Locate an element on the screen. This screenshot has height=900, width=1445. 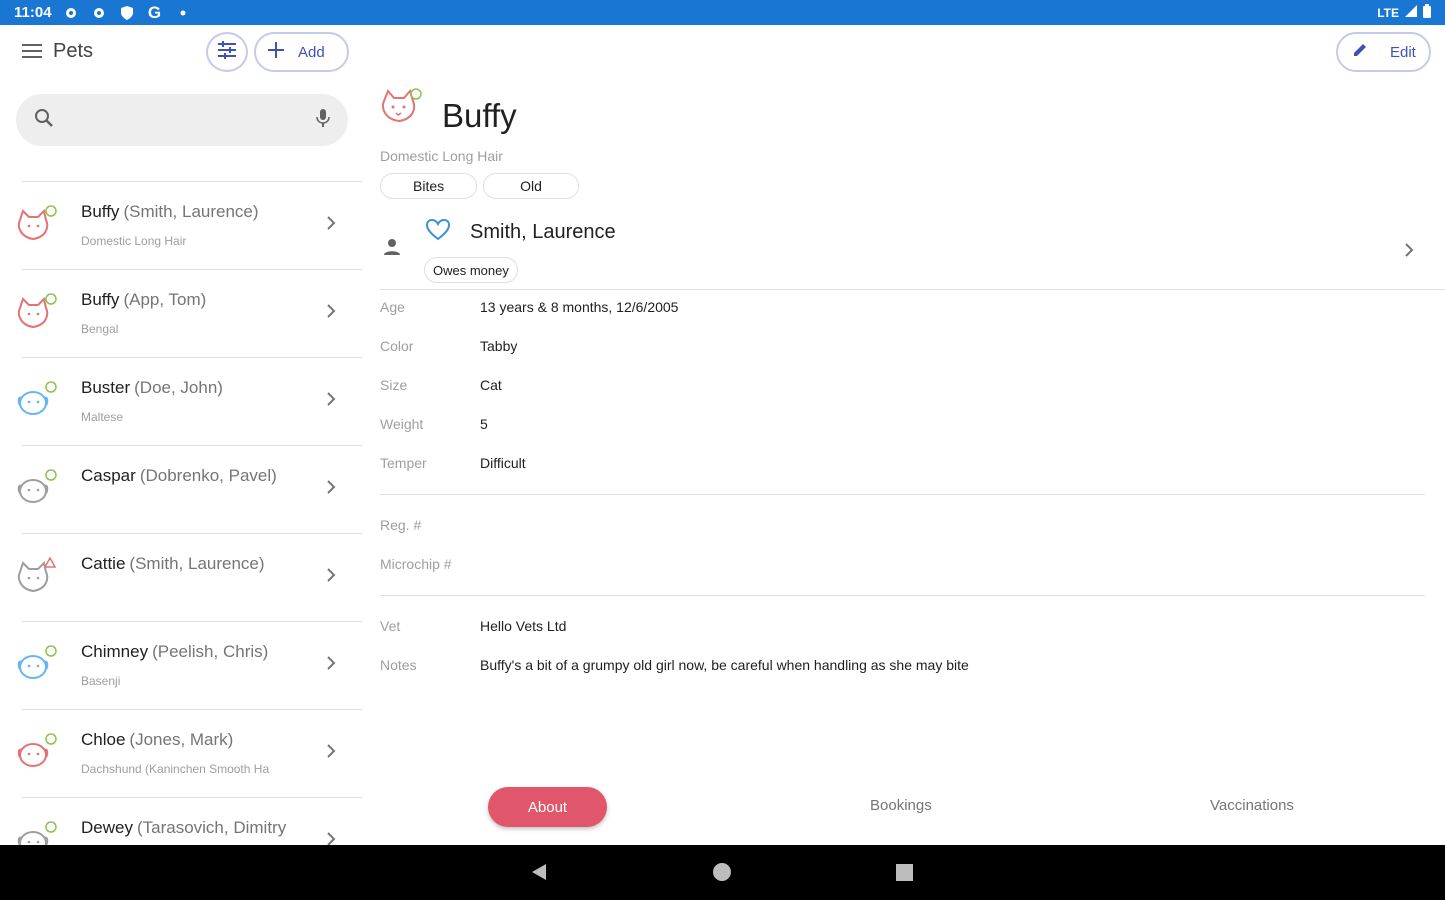
back-icon is located at coordinates (539, 874).